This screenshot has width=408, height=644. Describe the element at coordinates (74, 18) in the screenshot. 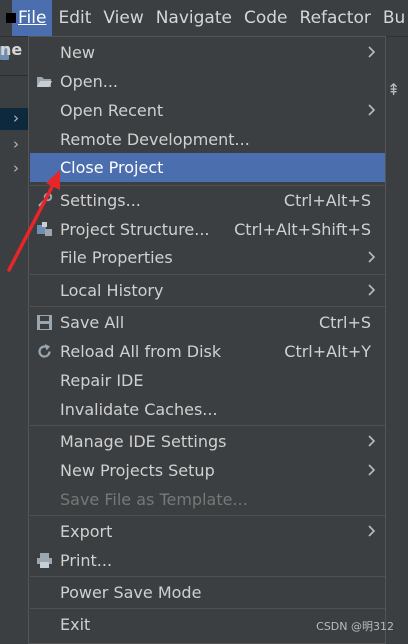

I see `menu-edit: Edit` at that location.